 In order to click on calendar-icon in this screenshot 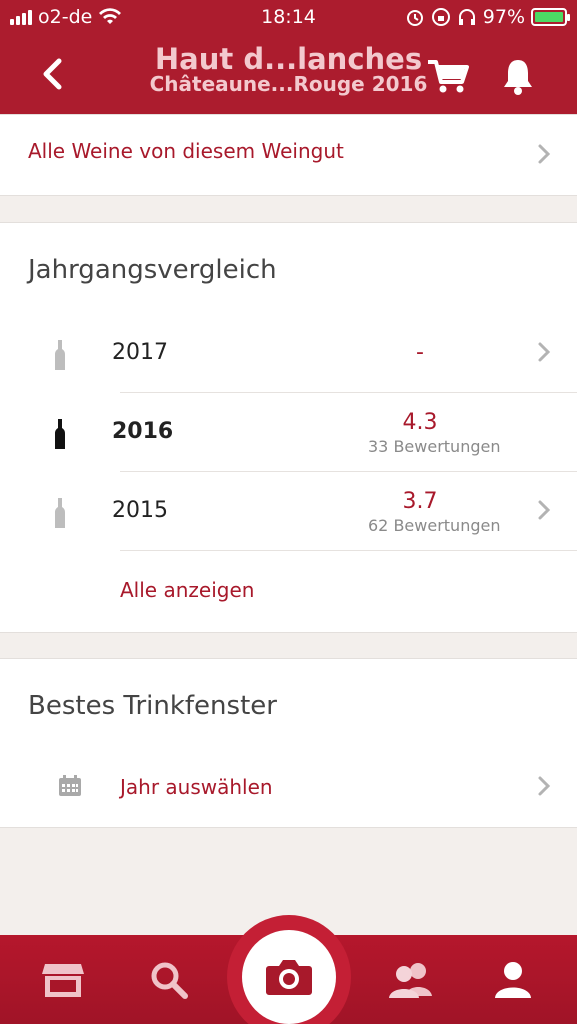, I will do `click(70, 785)`.